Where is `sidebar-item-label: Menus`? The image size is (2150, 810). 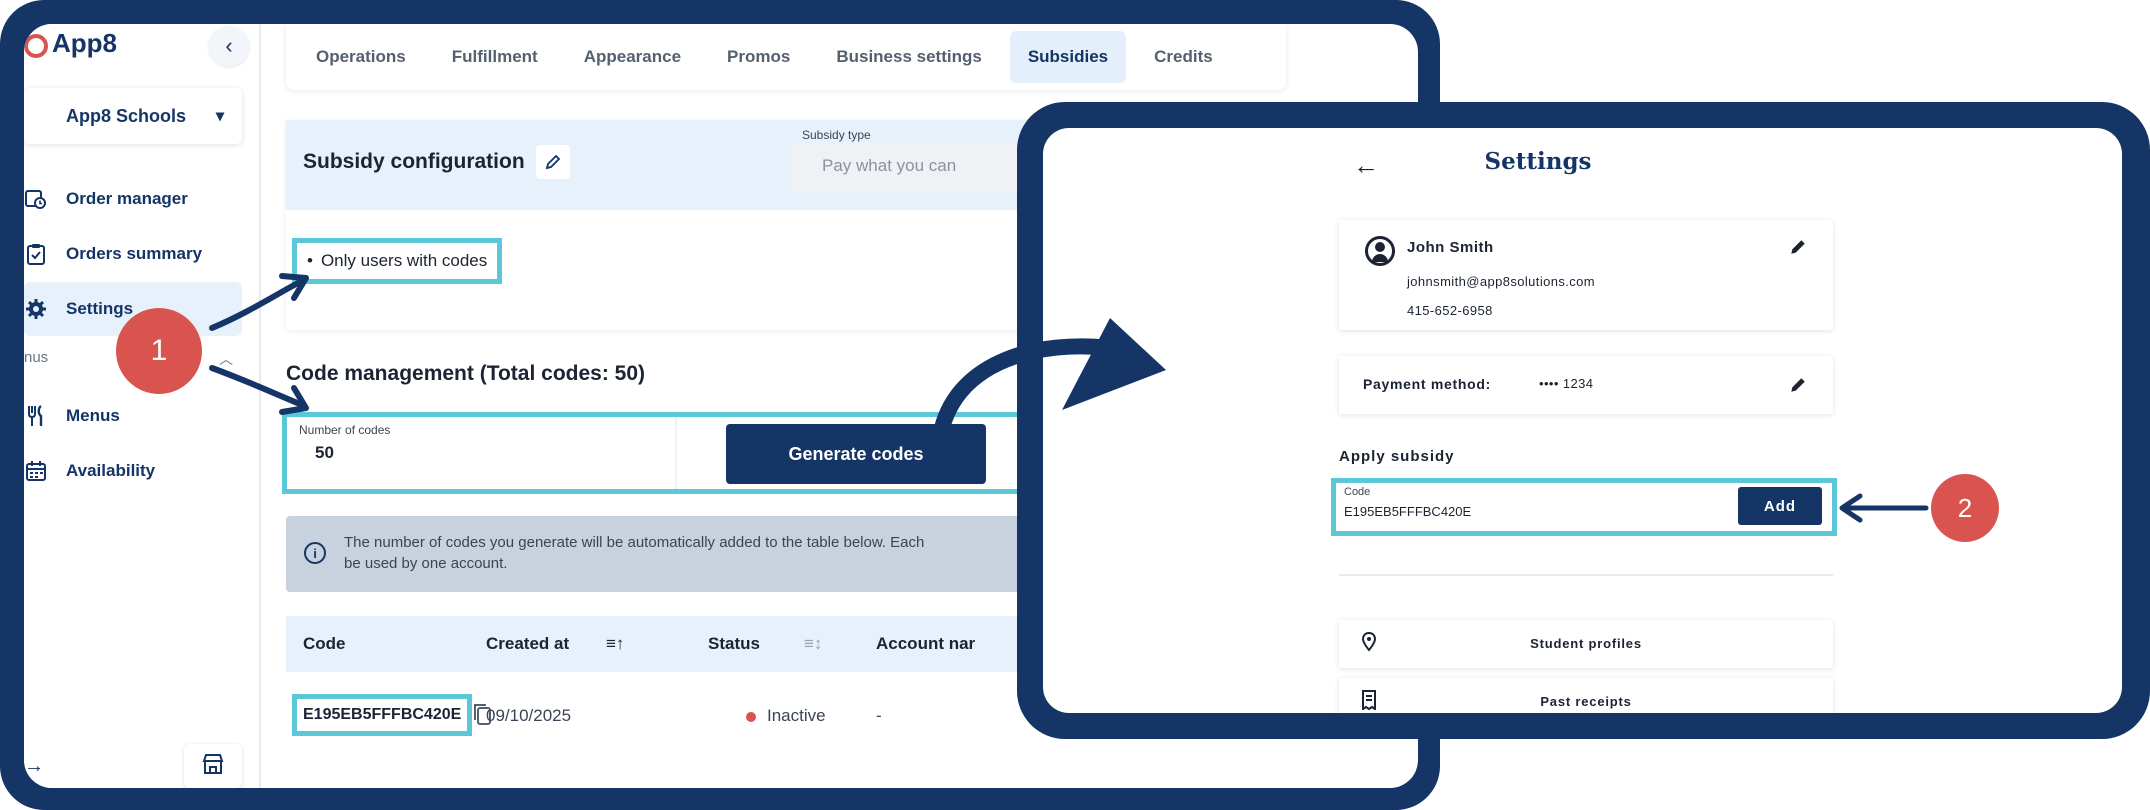 sidebar-item-label: Menus is located at coordinates (93, 415).